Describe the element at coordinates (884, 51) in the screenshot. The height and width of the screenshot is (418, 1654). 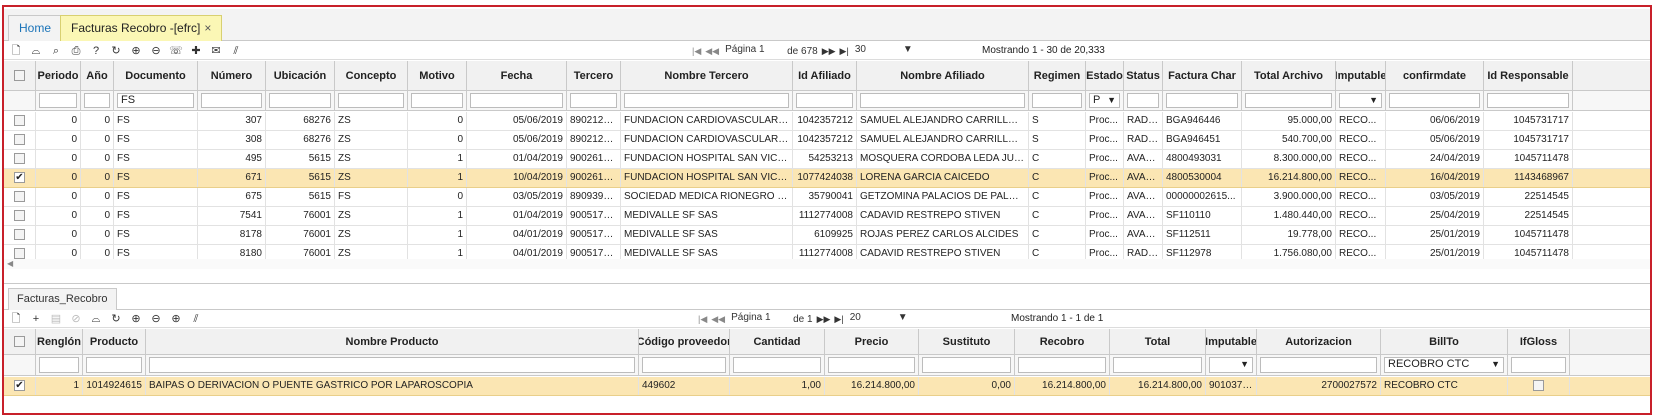
I see `page-size-select: 30 ▼` at that location.